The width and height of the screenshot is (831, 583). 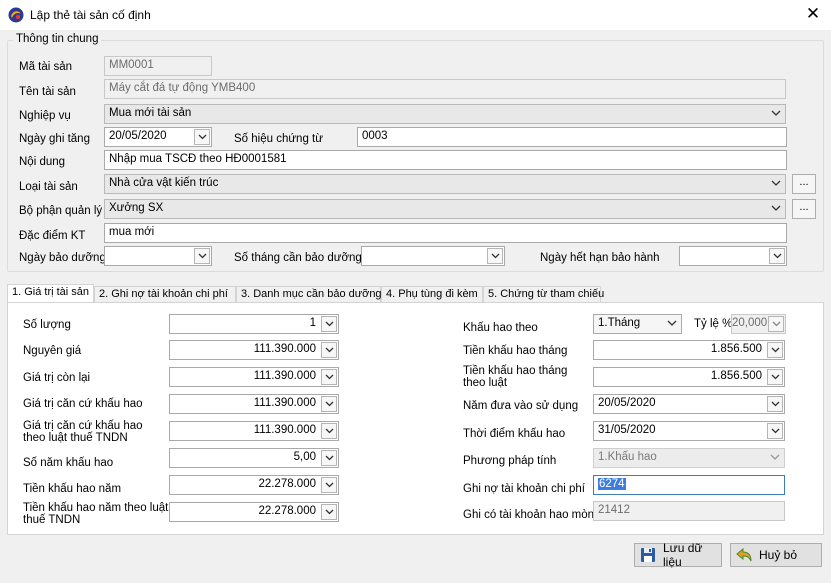 I want to click on date-picker: 20/05/2020, so click(x=158, y=137).